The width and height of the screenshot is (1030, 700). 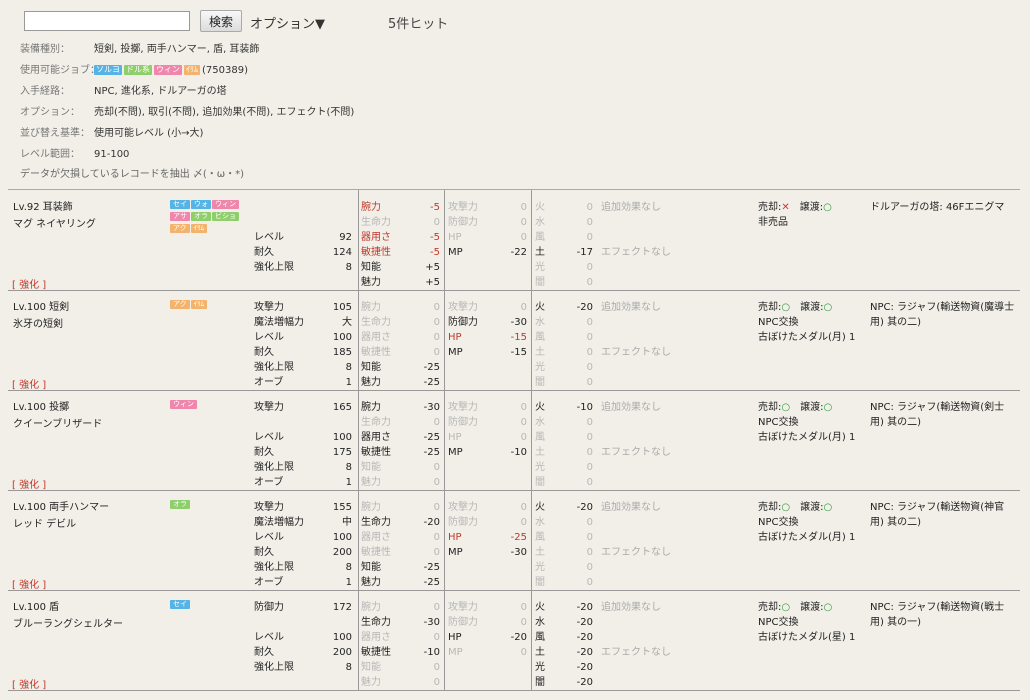 What do you see at coordinates (487, 630) in the screenshot?
I see `combat-stats: 攻撃力 0 防御力 0 HP -20 MP 0` at bounding box center [487, 630].